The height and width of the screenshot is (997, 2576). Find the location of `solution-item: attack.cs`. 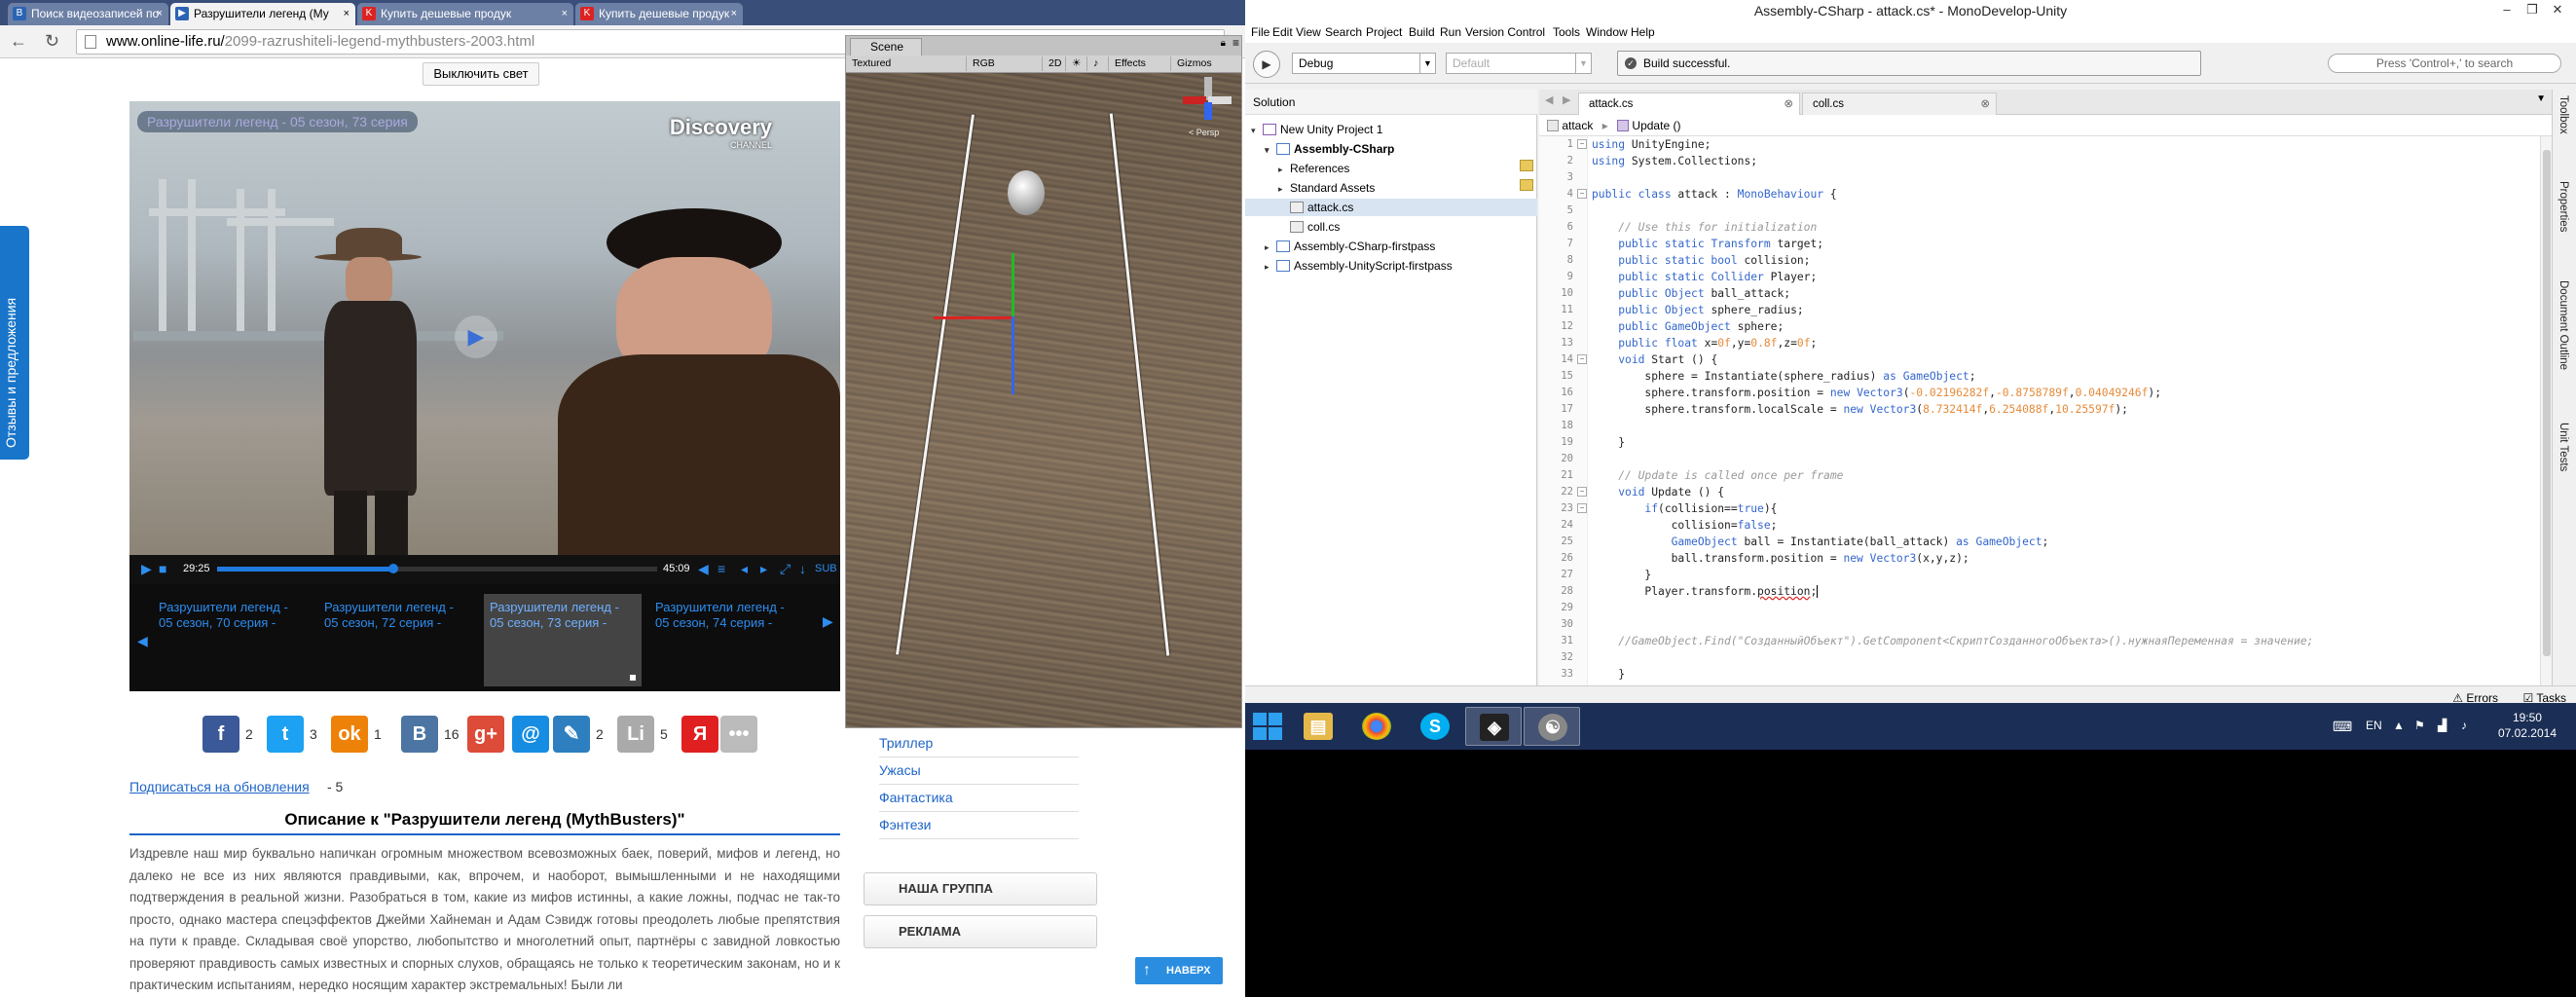

solution-item: attack.cs is located at coordinates (1391, 207).